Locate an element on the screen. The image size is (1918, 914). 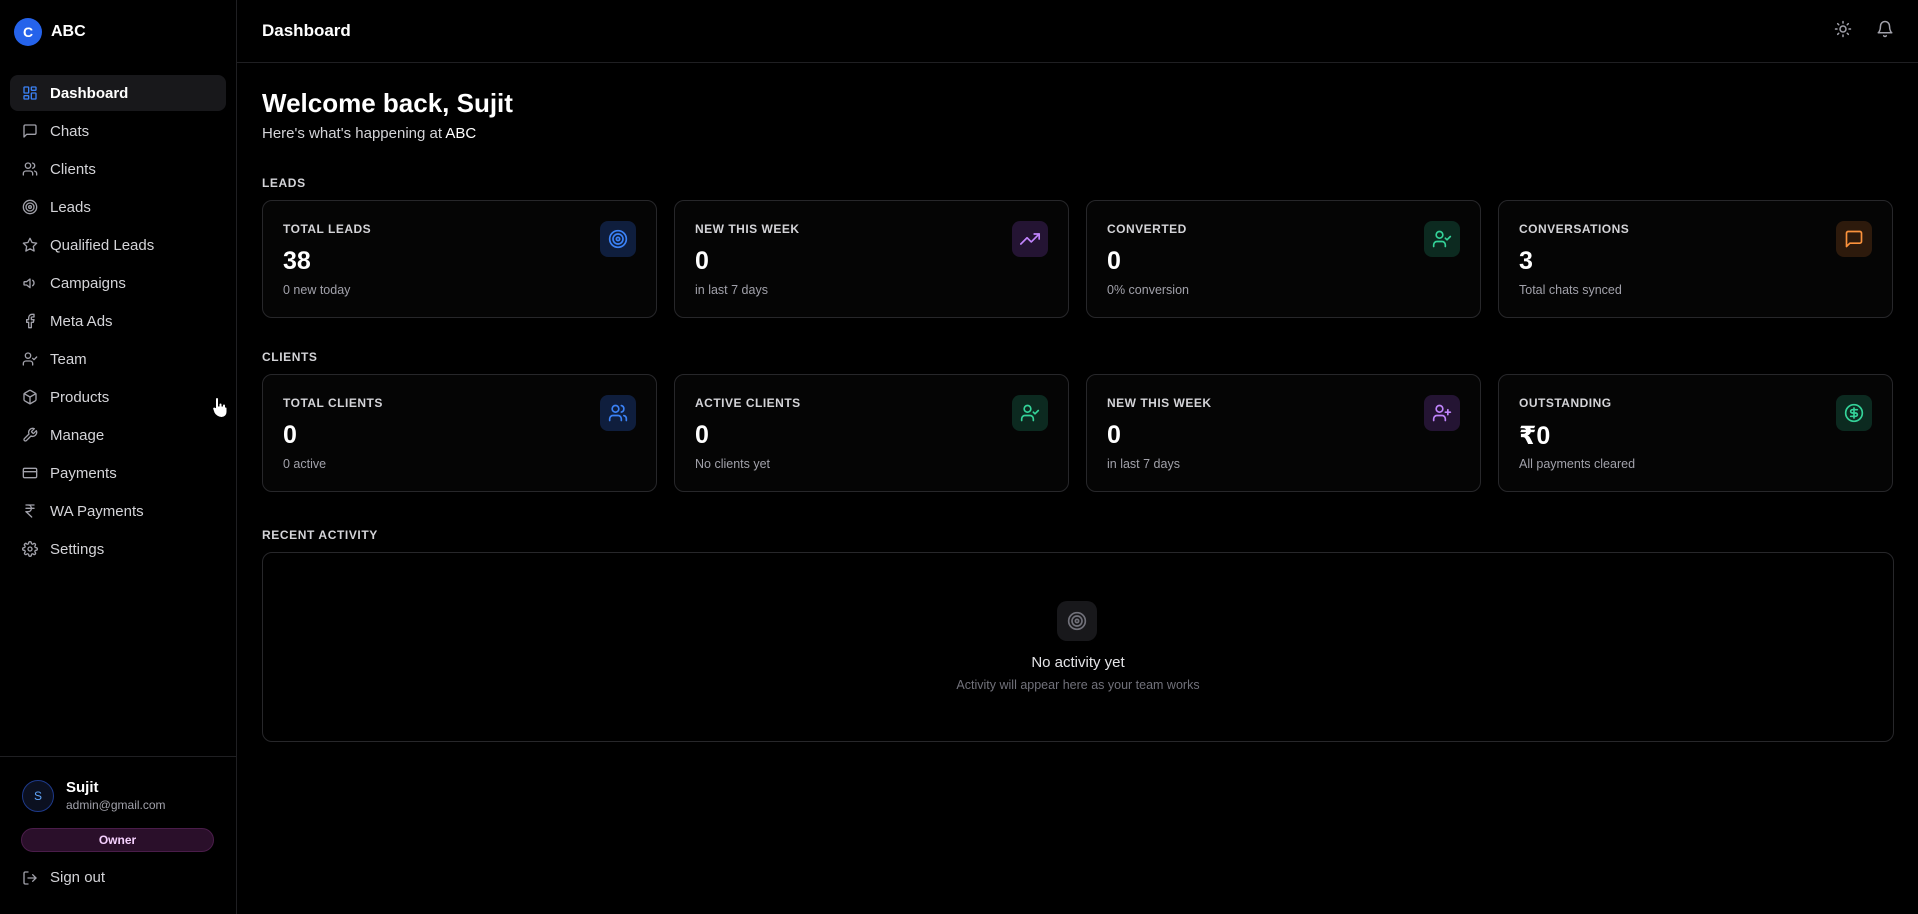
stat-card-active-clients: ACTIVE CLIENTS 0 No clients yet is located at coordinates (871, 433).